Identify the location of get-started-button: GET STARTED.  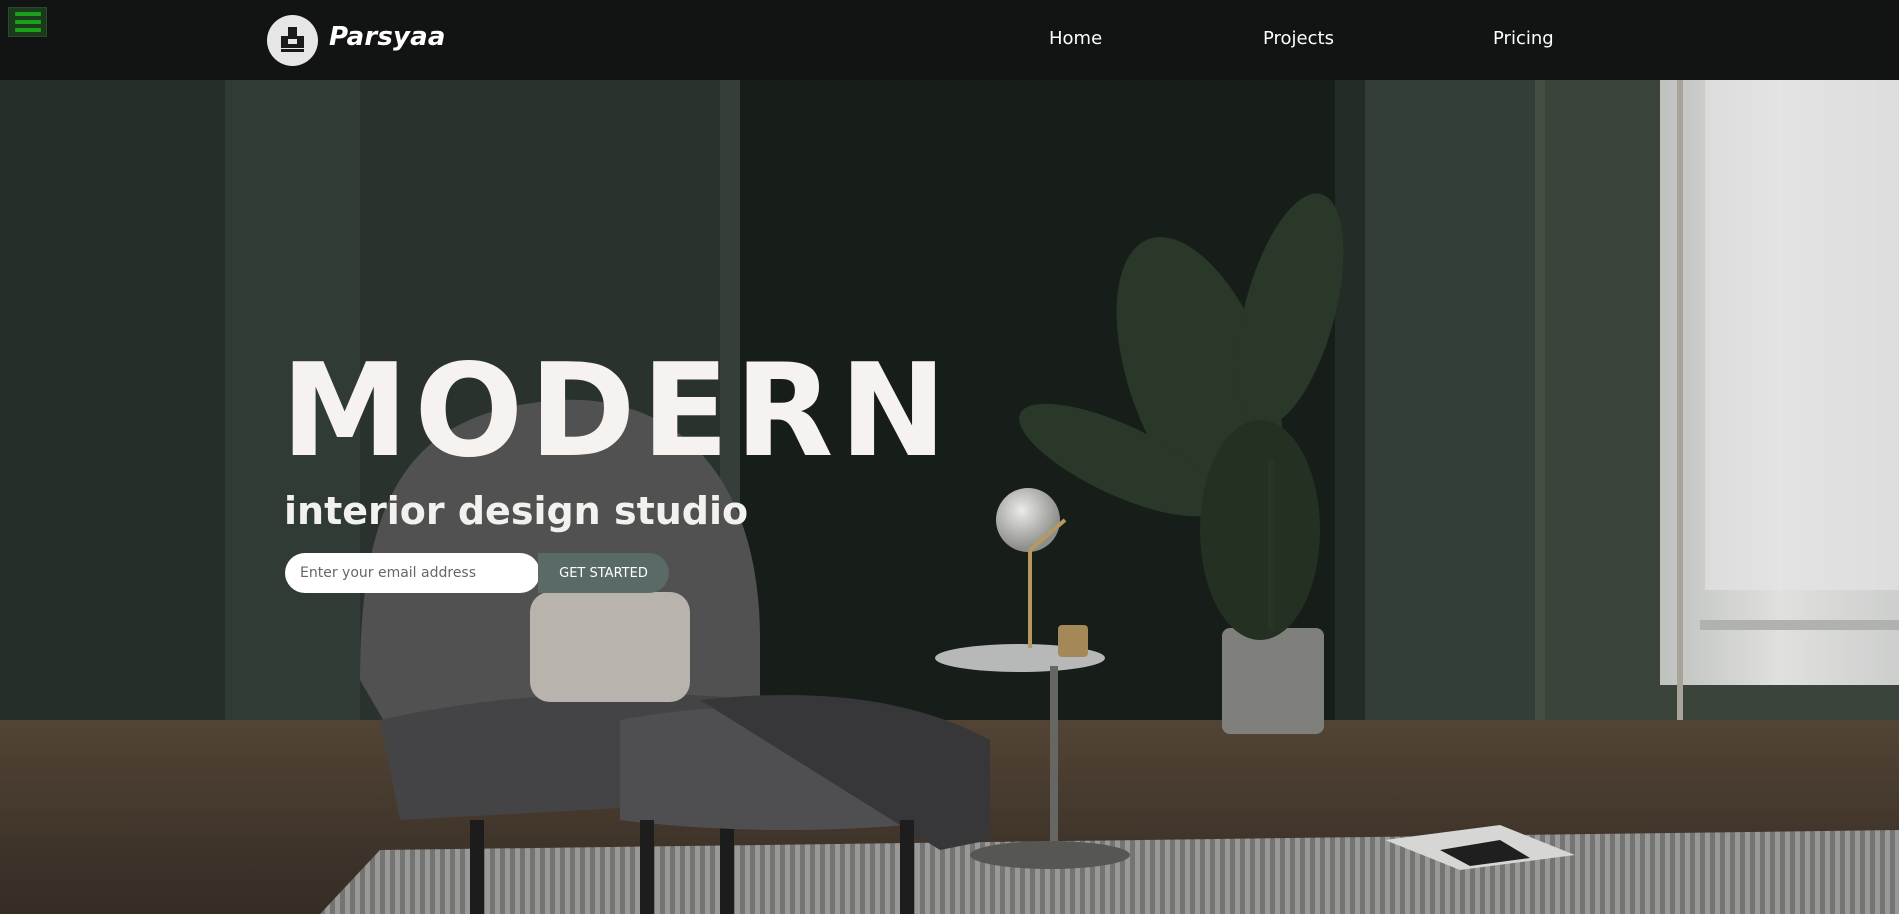
(603, 573).